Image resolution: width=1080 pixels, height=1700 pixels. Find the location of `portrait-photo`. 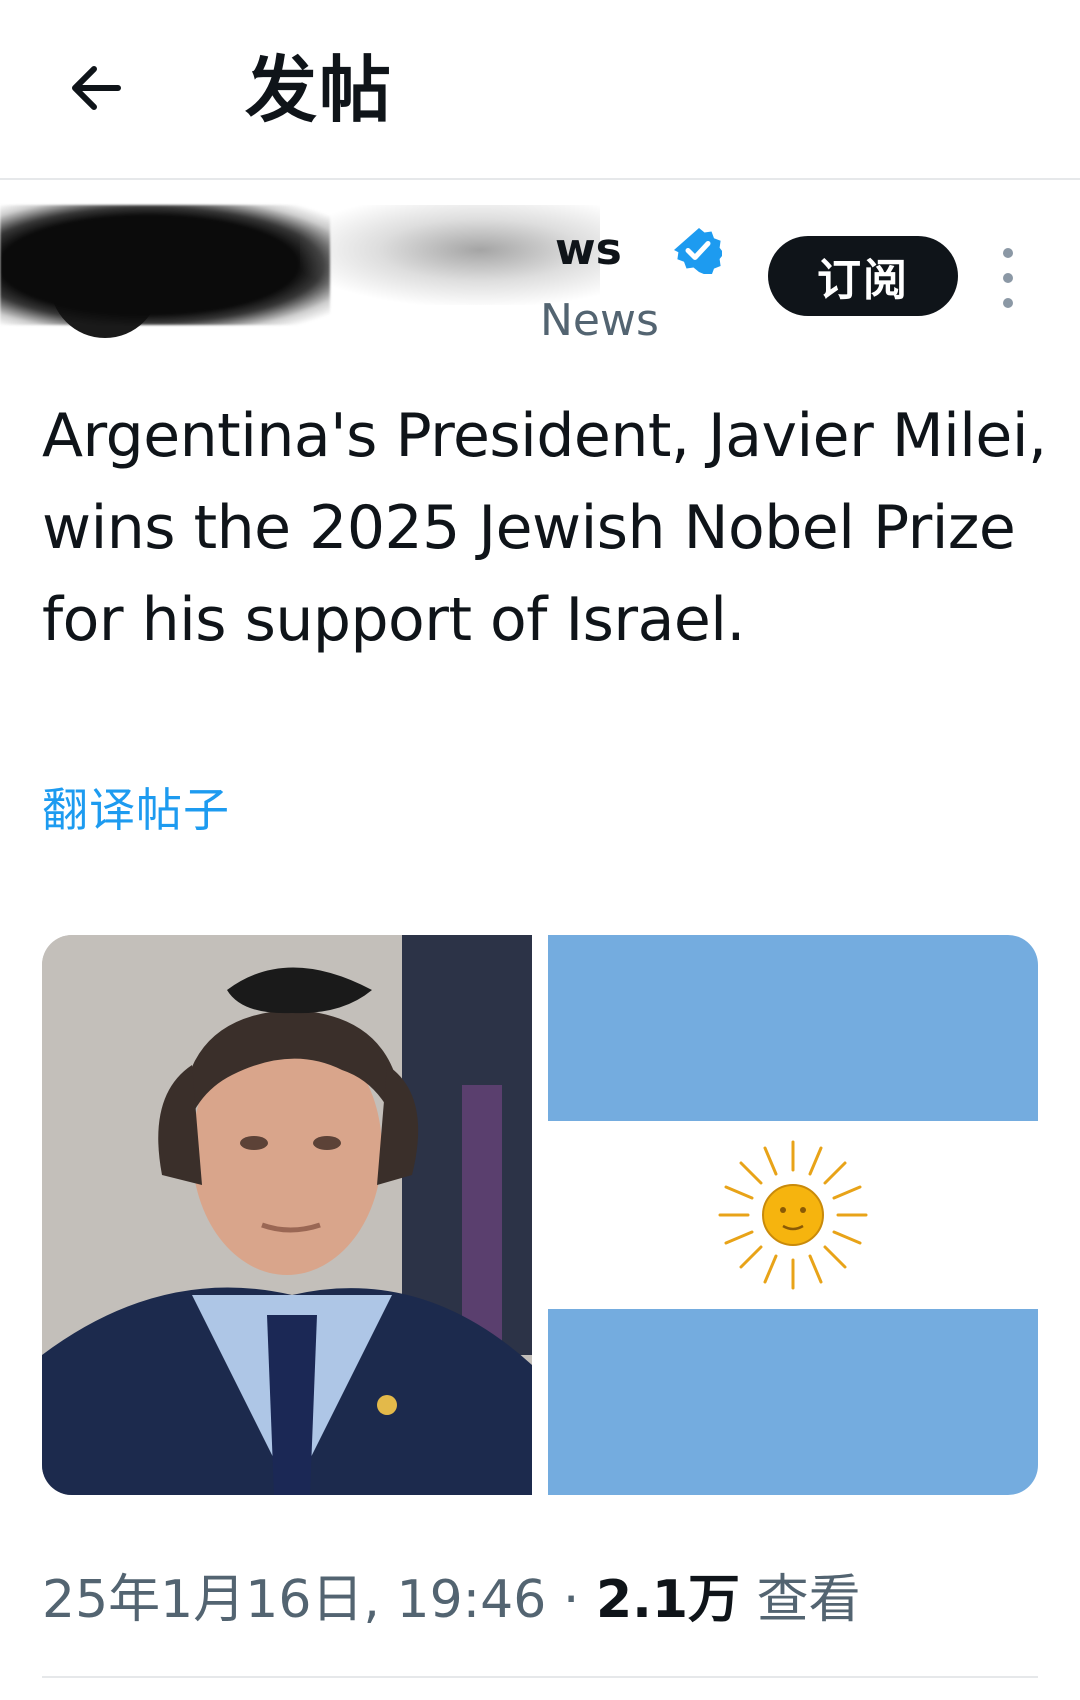

portrait-photo is located at coordinates (287, 1215).